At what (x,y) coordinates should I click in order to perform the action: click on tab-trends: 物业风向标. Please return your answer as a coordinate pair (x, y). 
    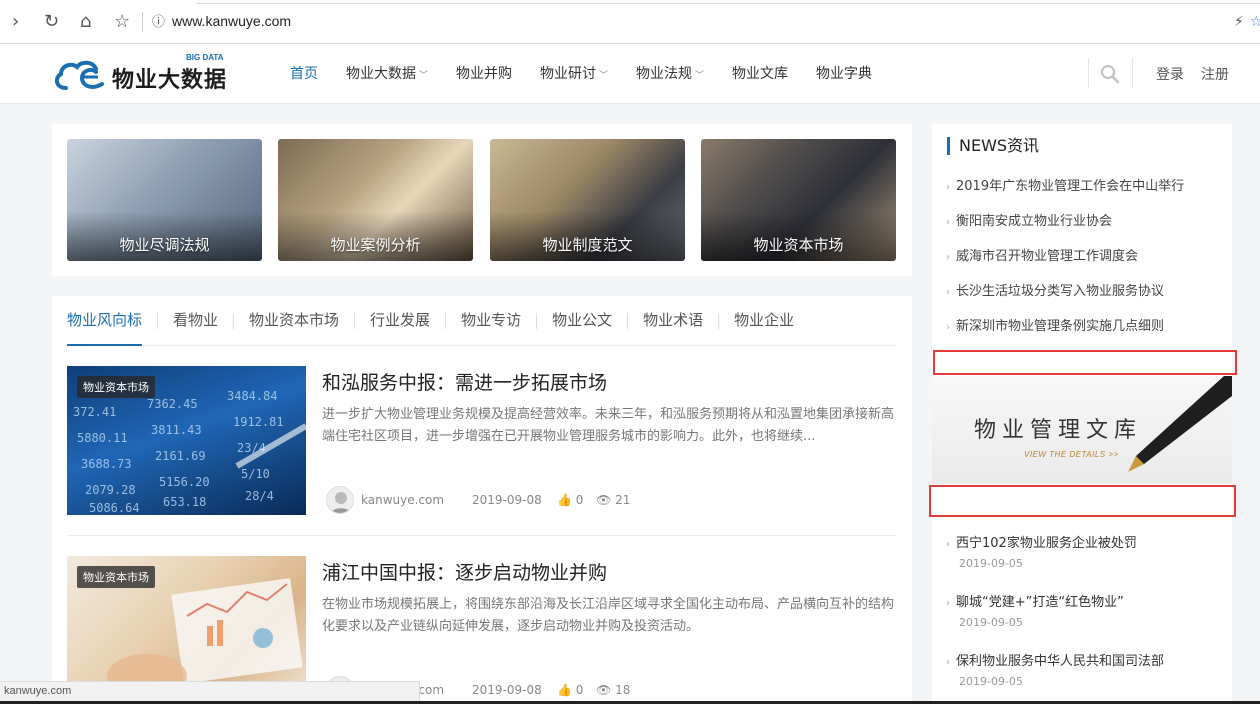
    Looking at the image, I should click on (105, 321).